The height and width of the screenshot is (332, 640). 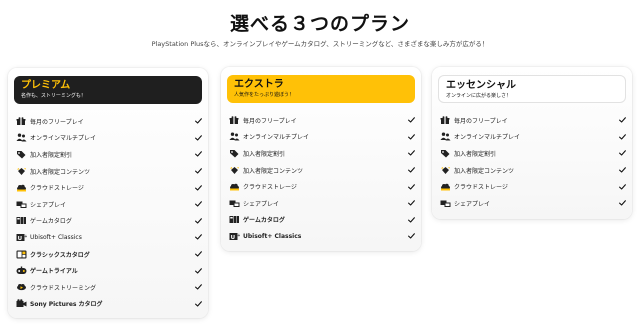 What do you see at coordinates (22, 271) in the screenshot?
I see `game-trial-icon` at bounding box center [22, 271].